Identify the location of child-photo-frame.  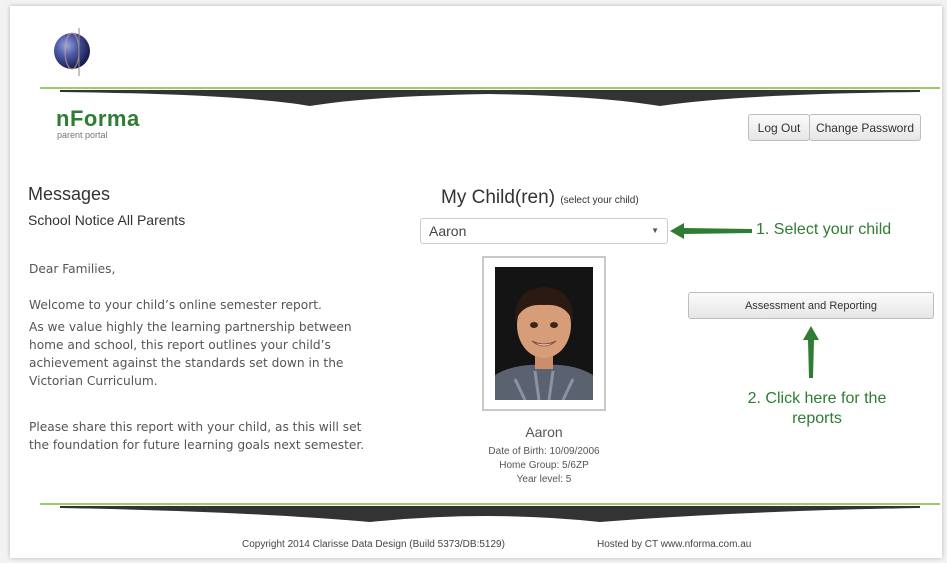
(544, 333).